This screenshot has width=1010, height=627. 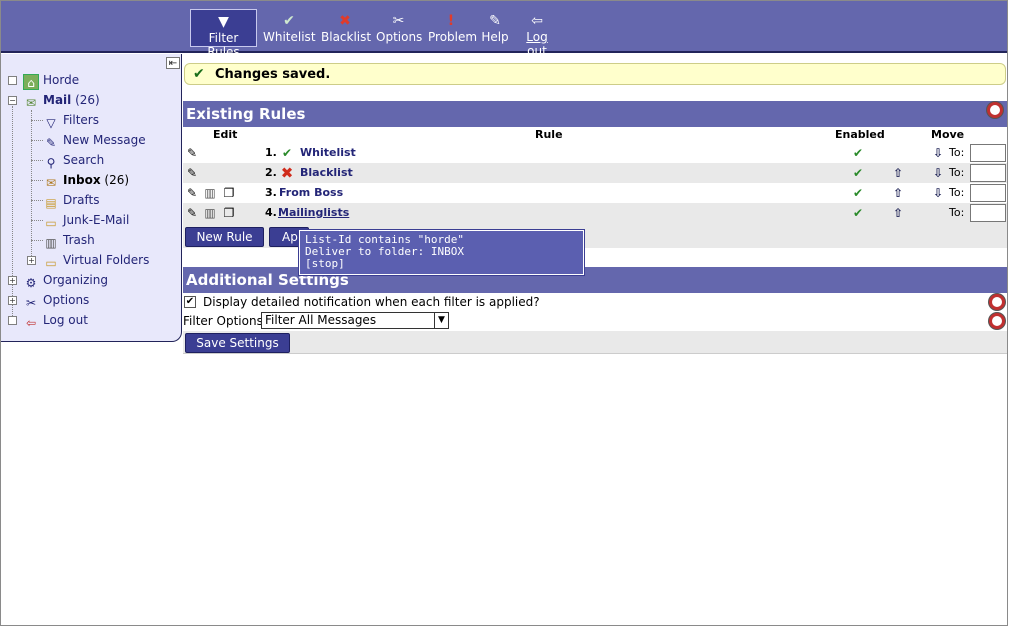 What do you see at coordinates (31, 323) in the screenshot?
I see `logout-icon: ⇦` at bounding box center [31, 323].